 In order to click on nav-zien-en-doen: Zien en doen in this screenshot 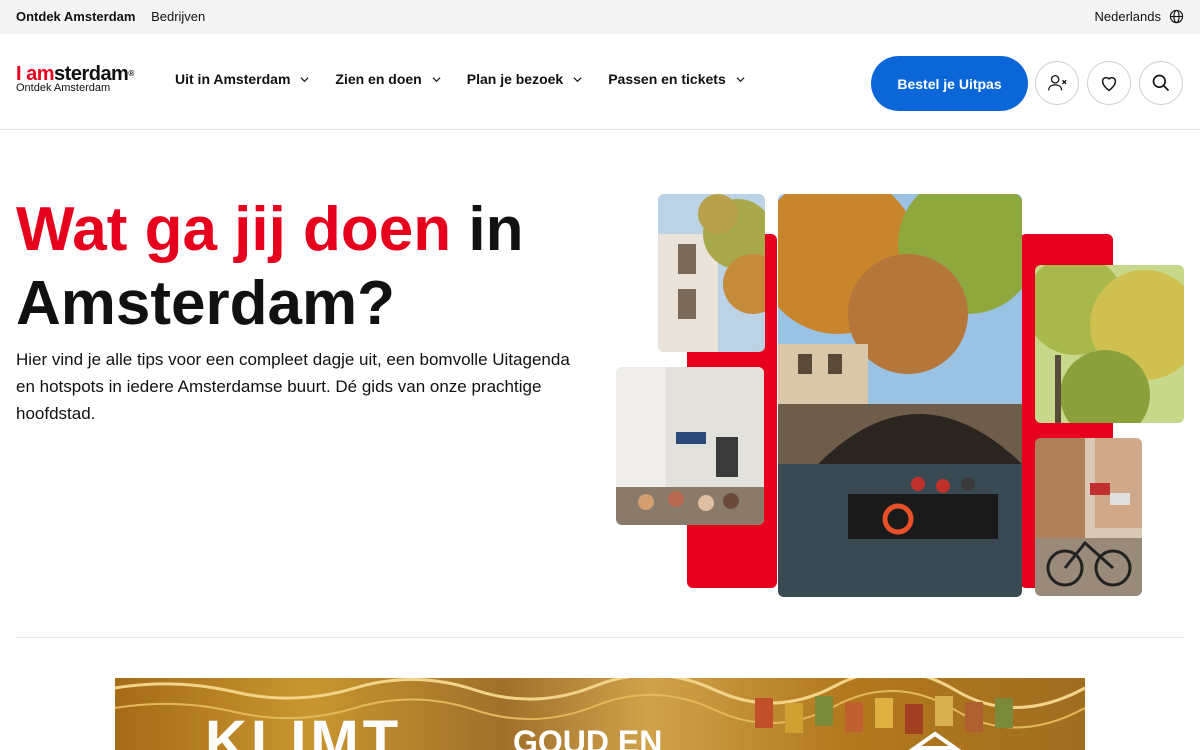, I will do `click(388, 79)`.